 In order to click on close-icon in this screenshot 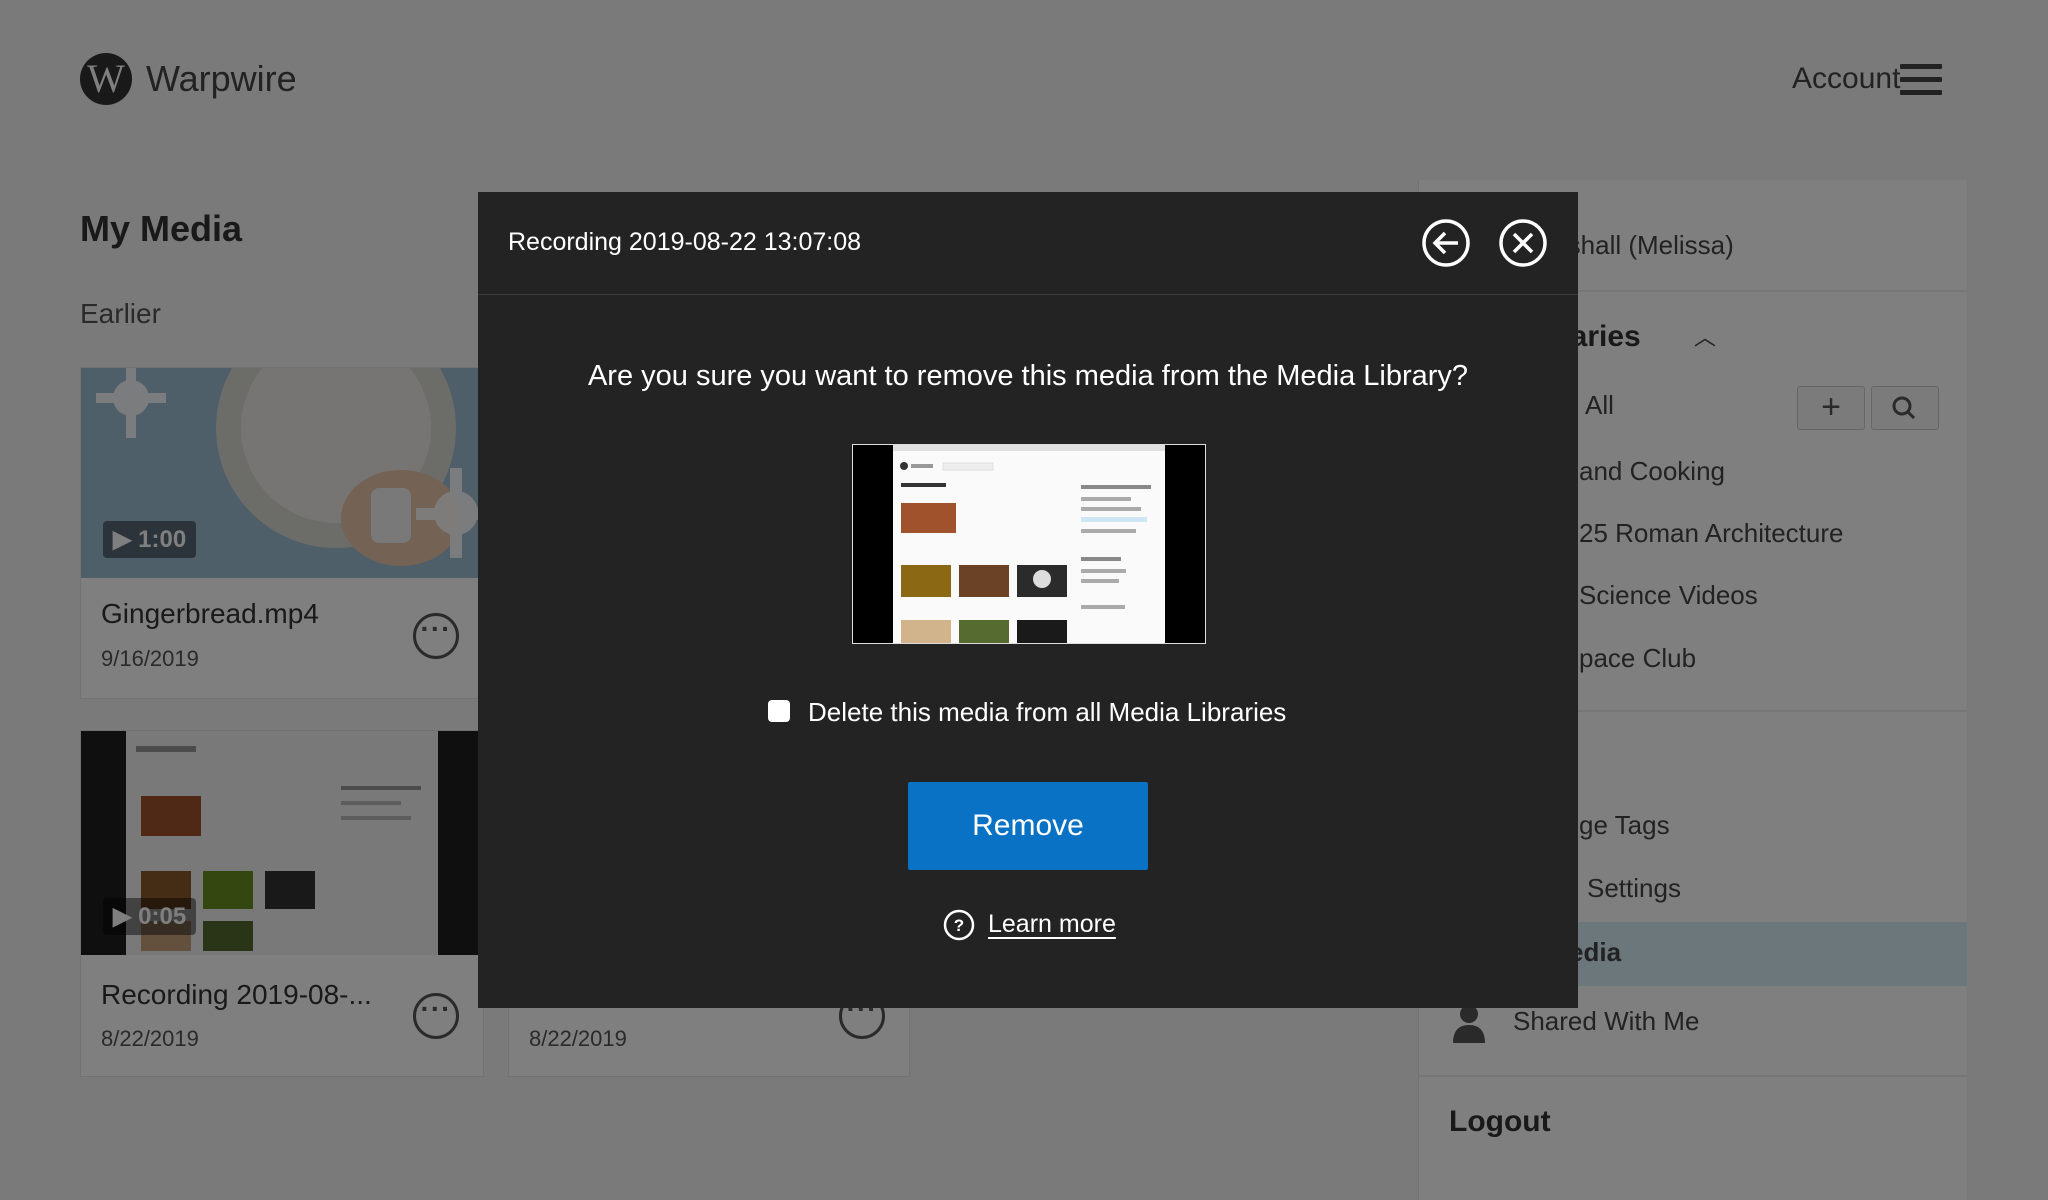, I will do `click(1523, 243)`.